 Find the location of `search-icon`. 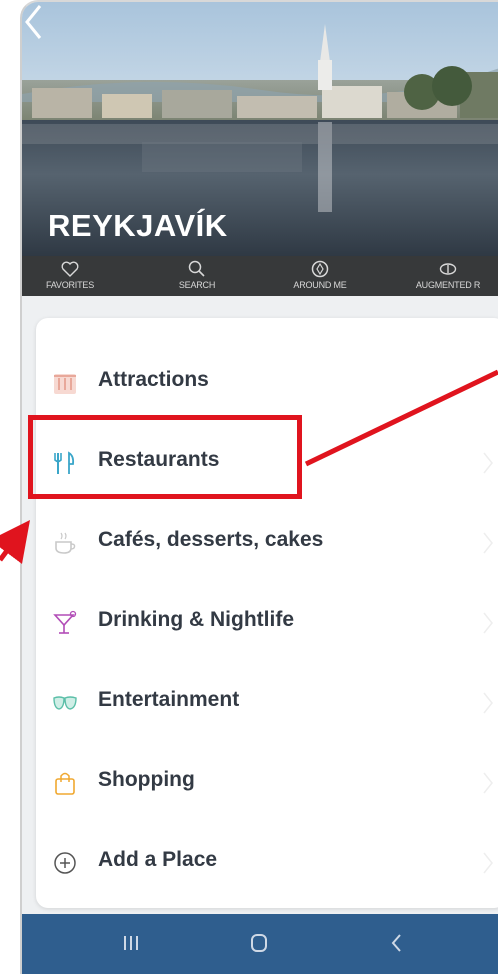

search-icon is located at coordinates (196, 268).